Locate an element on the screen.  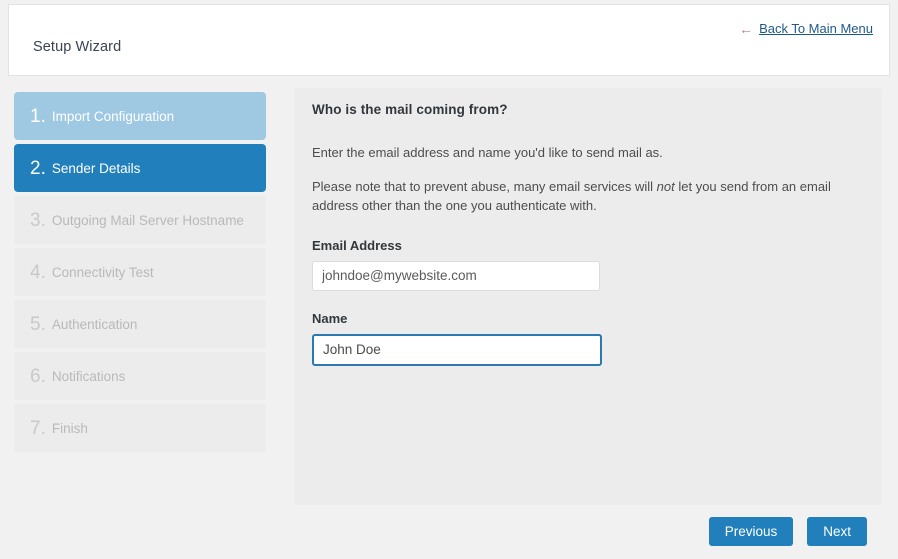
step-number: 2. is located at coordinates (38, 168).